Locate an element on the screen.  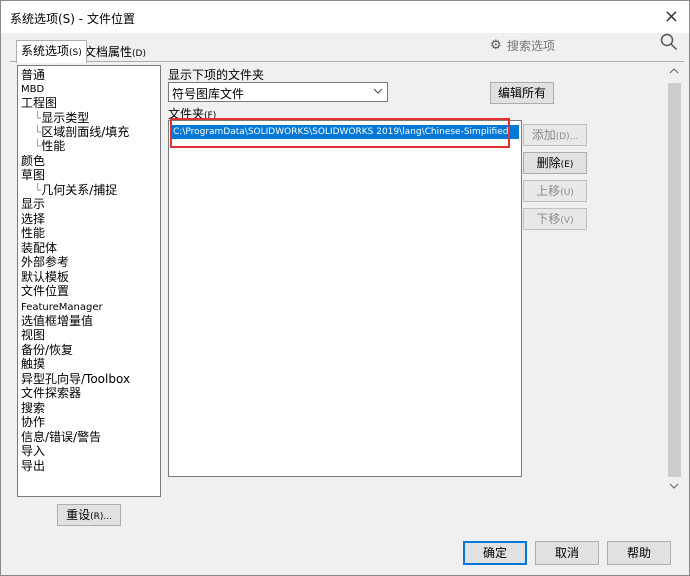
tab-system-options-shortcut: (S) is located at coordinates (75, 53).